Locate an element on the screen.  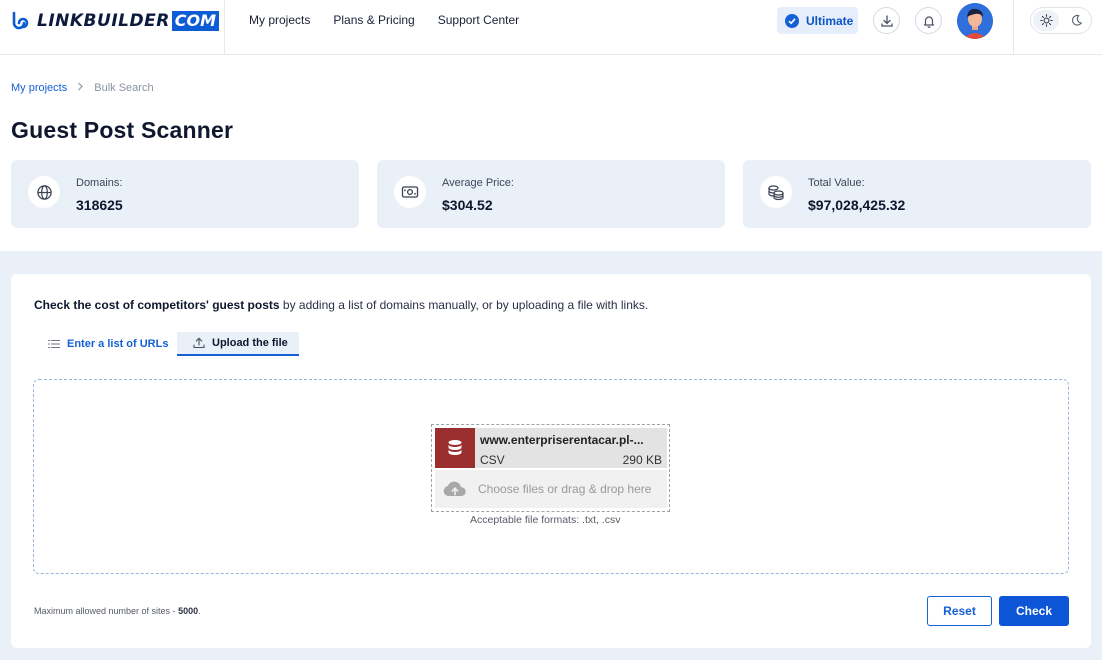
bell-icon is located at coordinates (928, 21).